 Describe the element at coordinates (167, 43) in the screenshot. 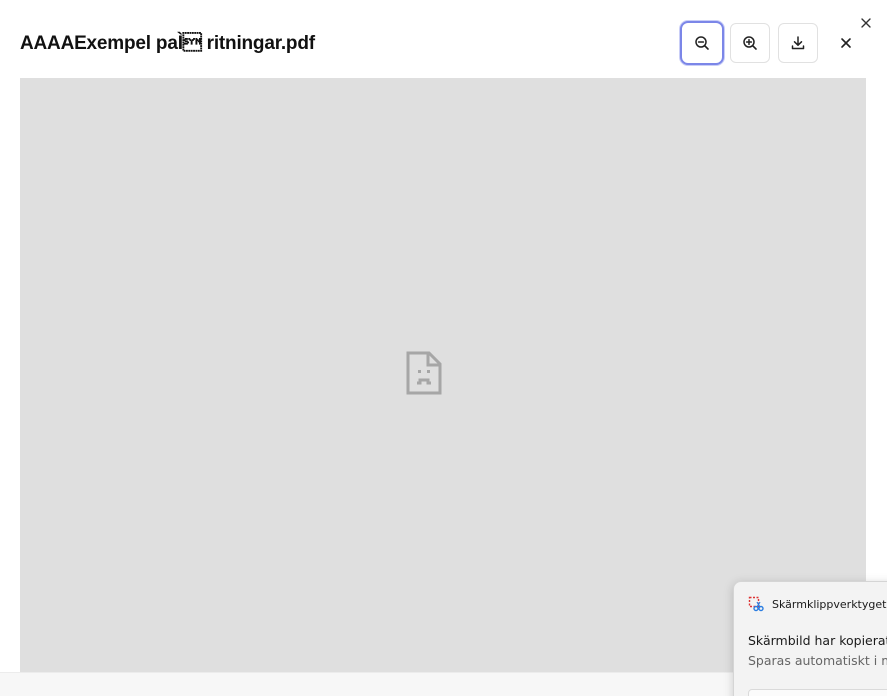

I see `document-title: AAAAExempel paÌ ritningar.pdf` at that location.